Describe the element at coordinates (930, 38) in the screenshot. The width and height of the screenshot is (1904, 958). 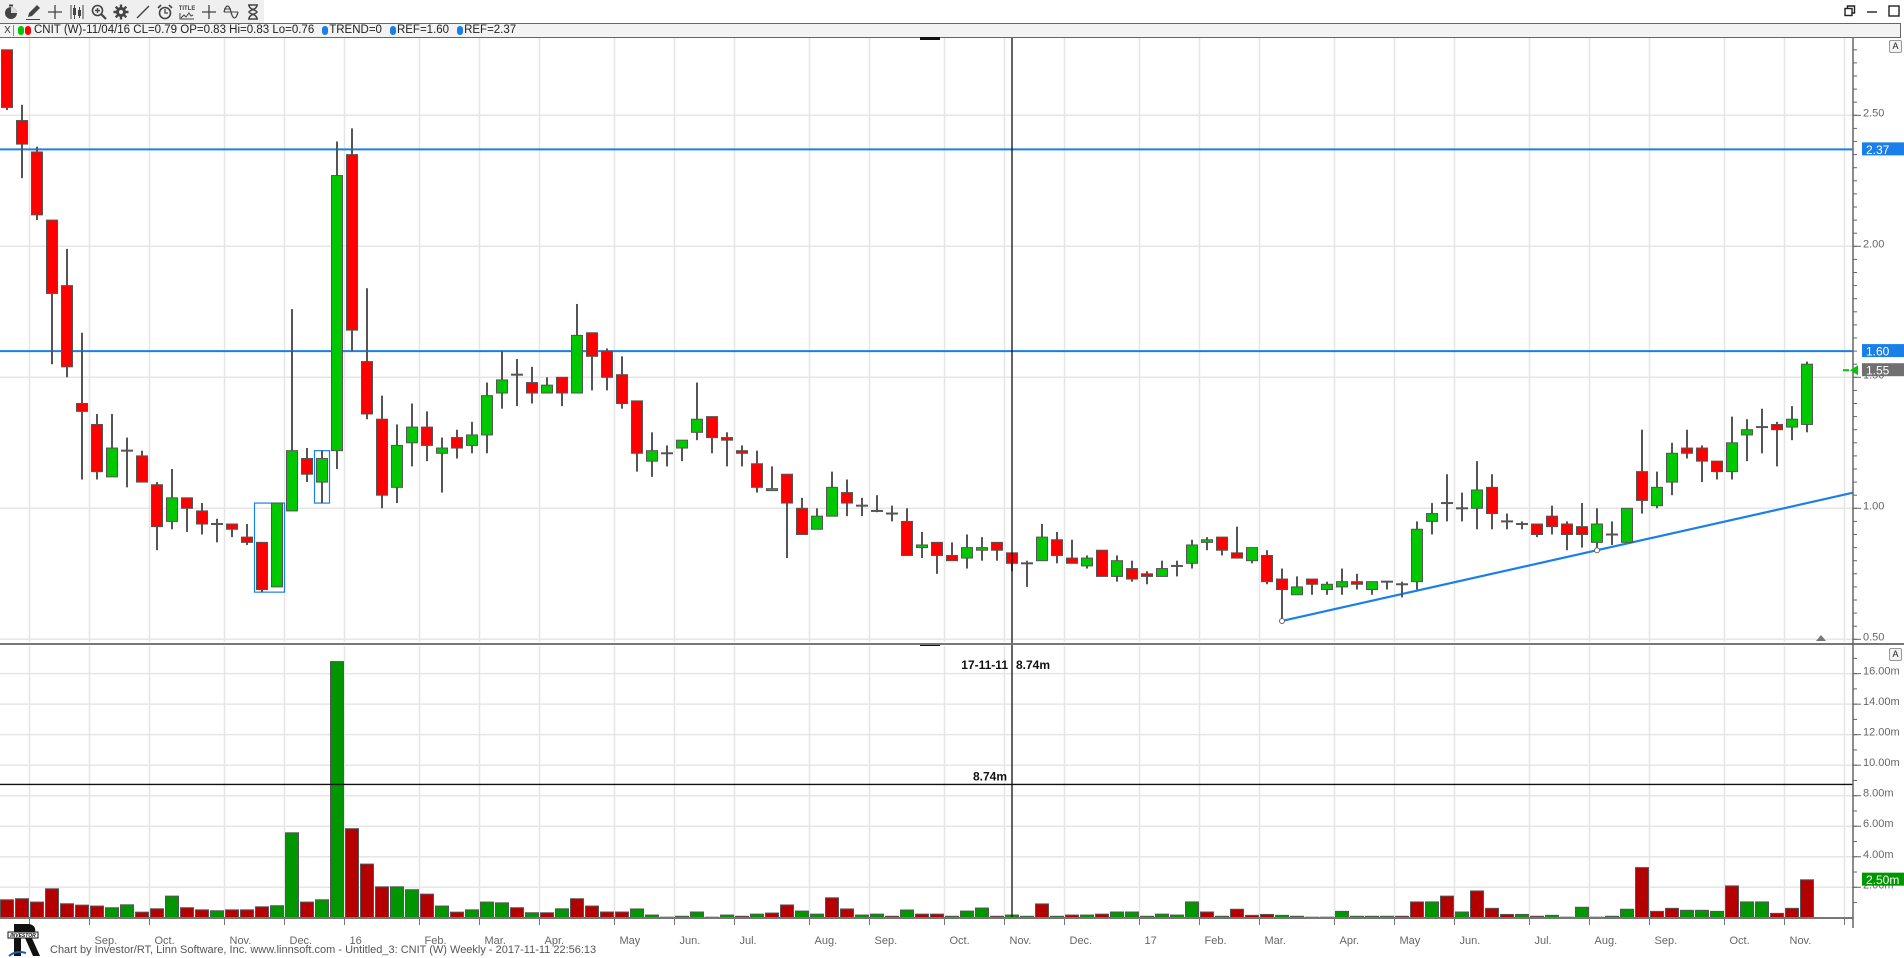
I see `pane-splitter-handle` at that location.